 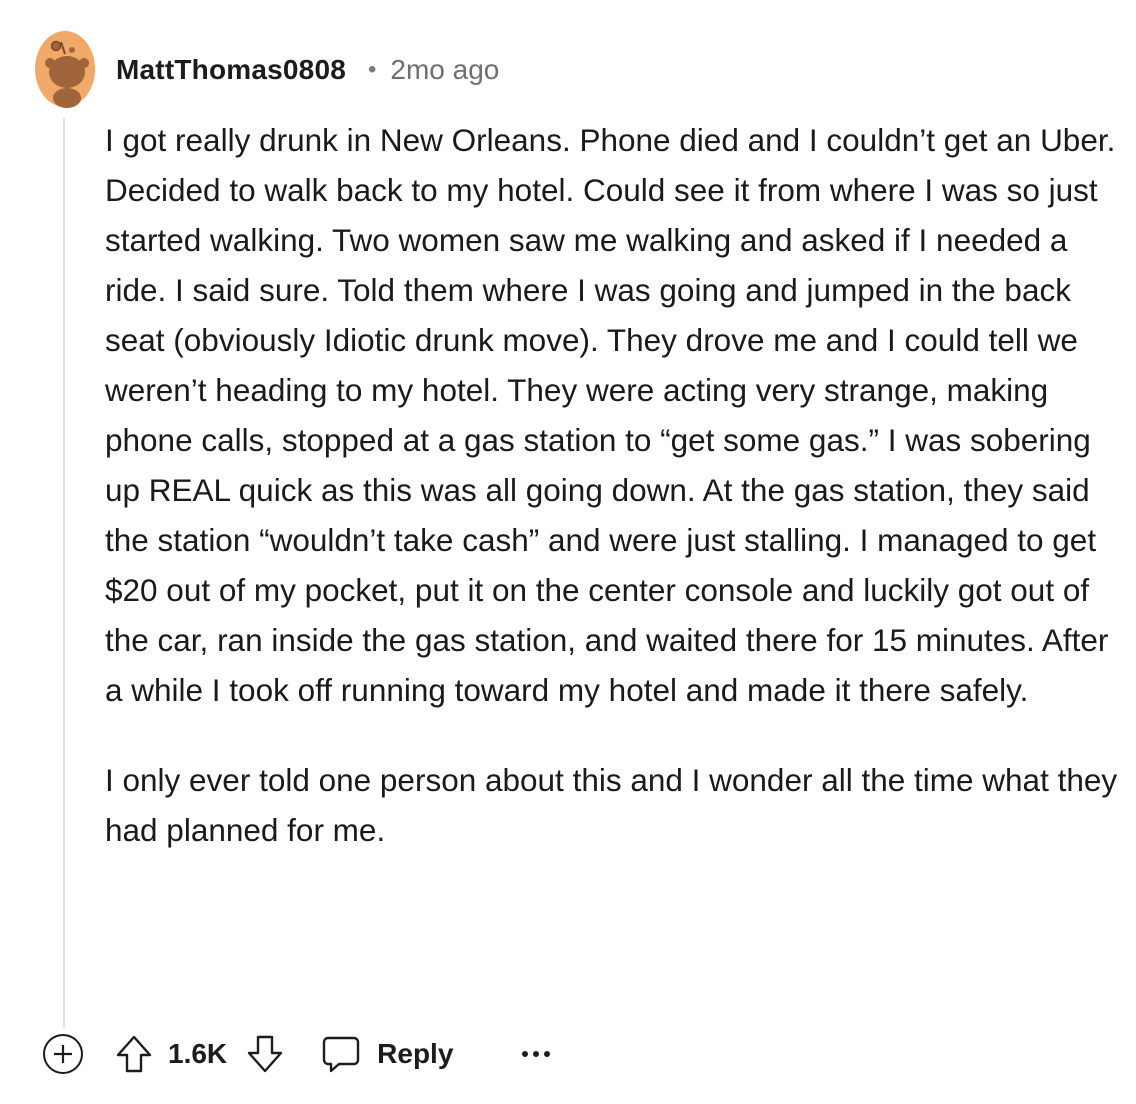 I want to click on avatar, so click(x=65, y=69).